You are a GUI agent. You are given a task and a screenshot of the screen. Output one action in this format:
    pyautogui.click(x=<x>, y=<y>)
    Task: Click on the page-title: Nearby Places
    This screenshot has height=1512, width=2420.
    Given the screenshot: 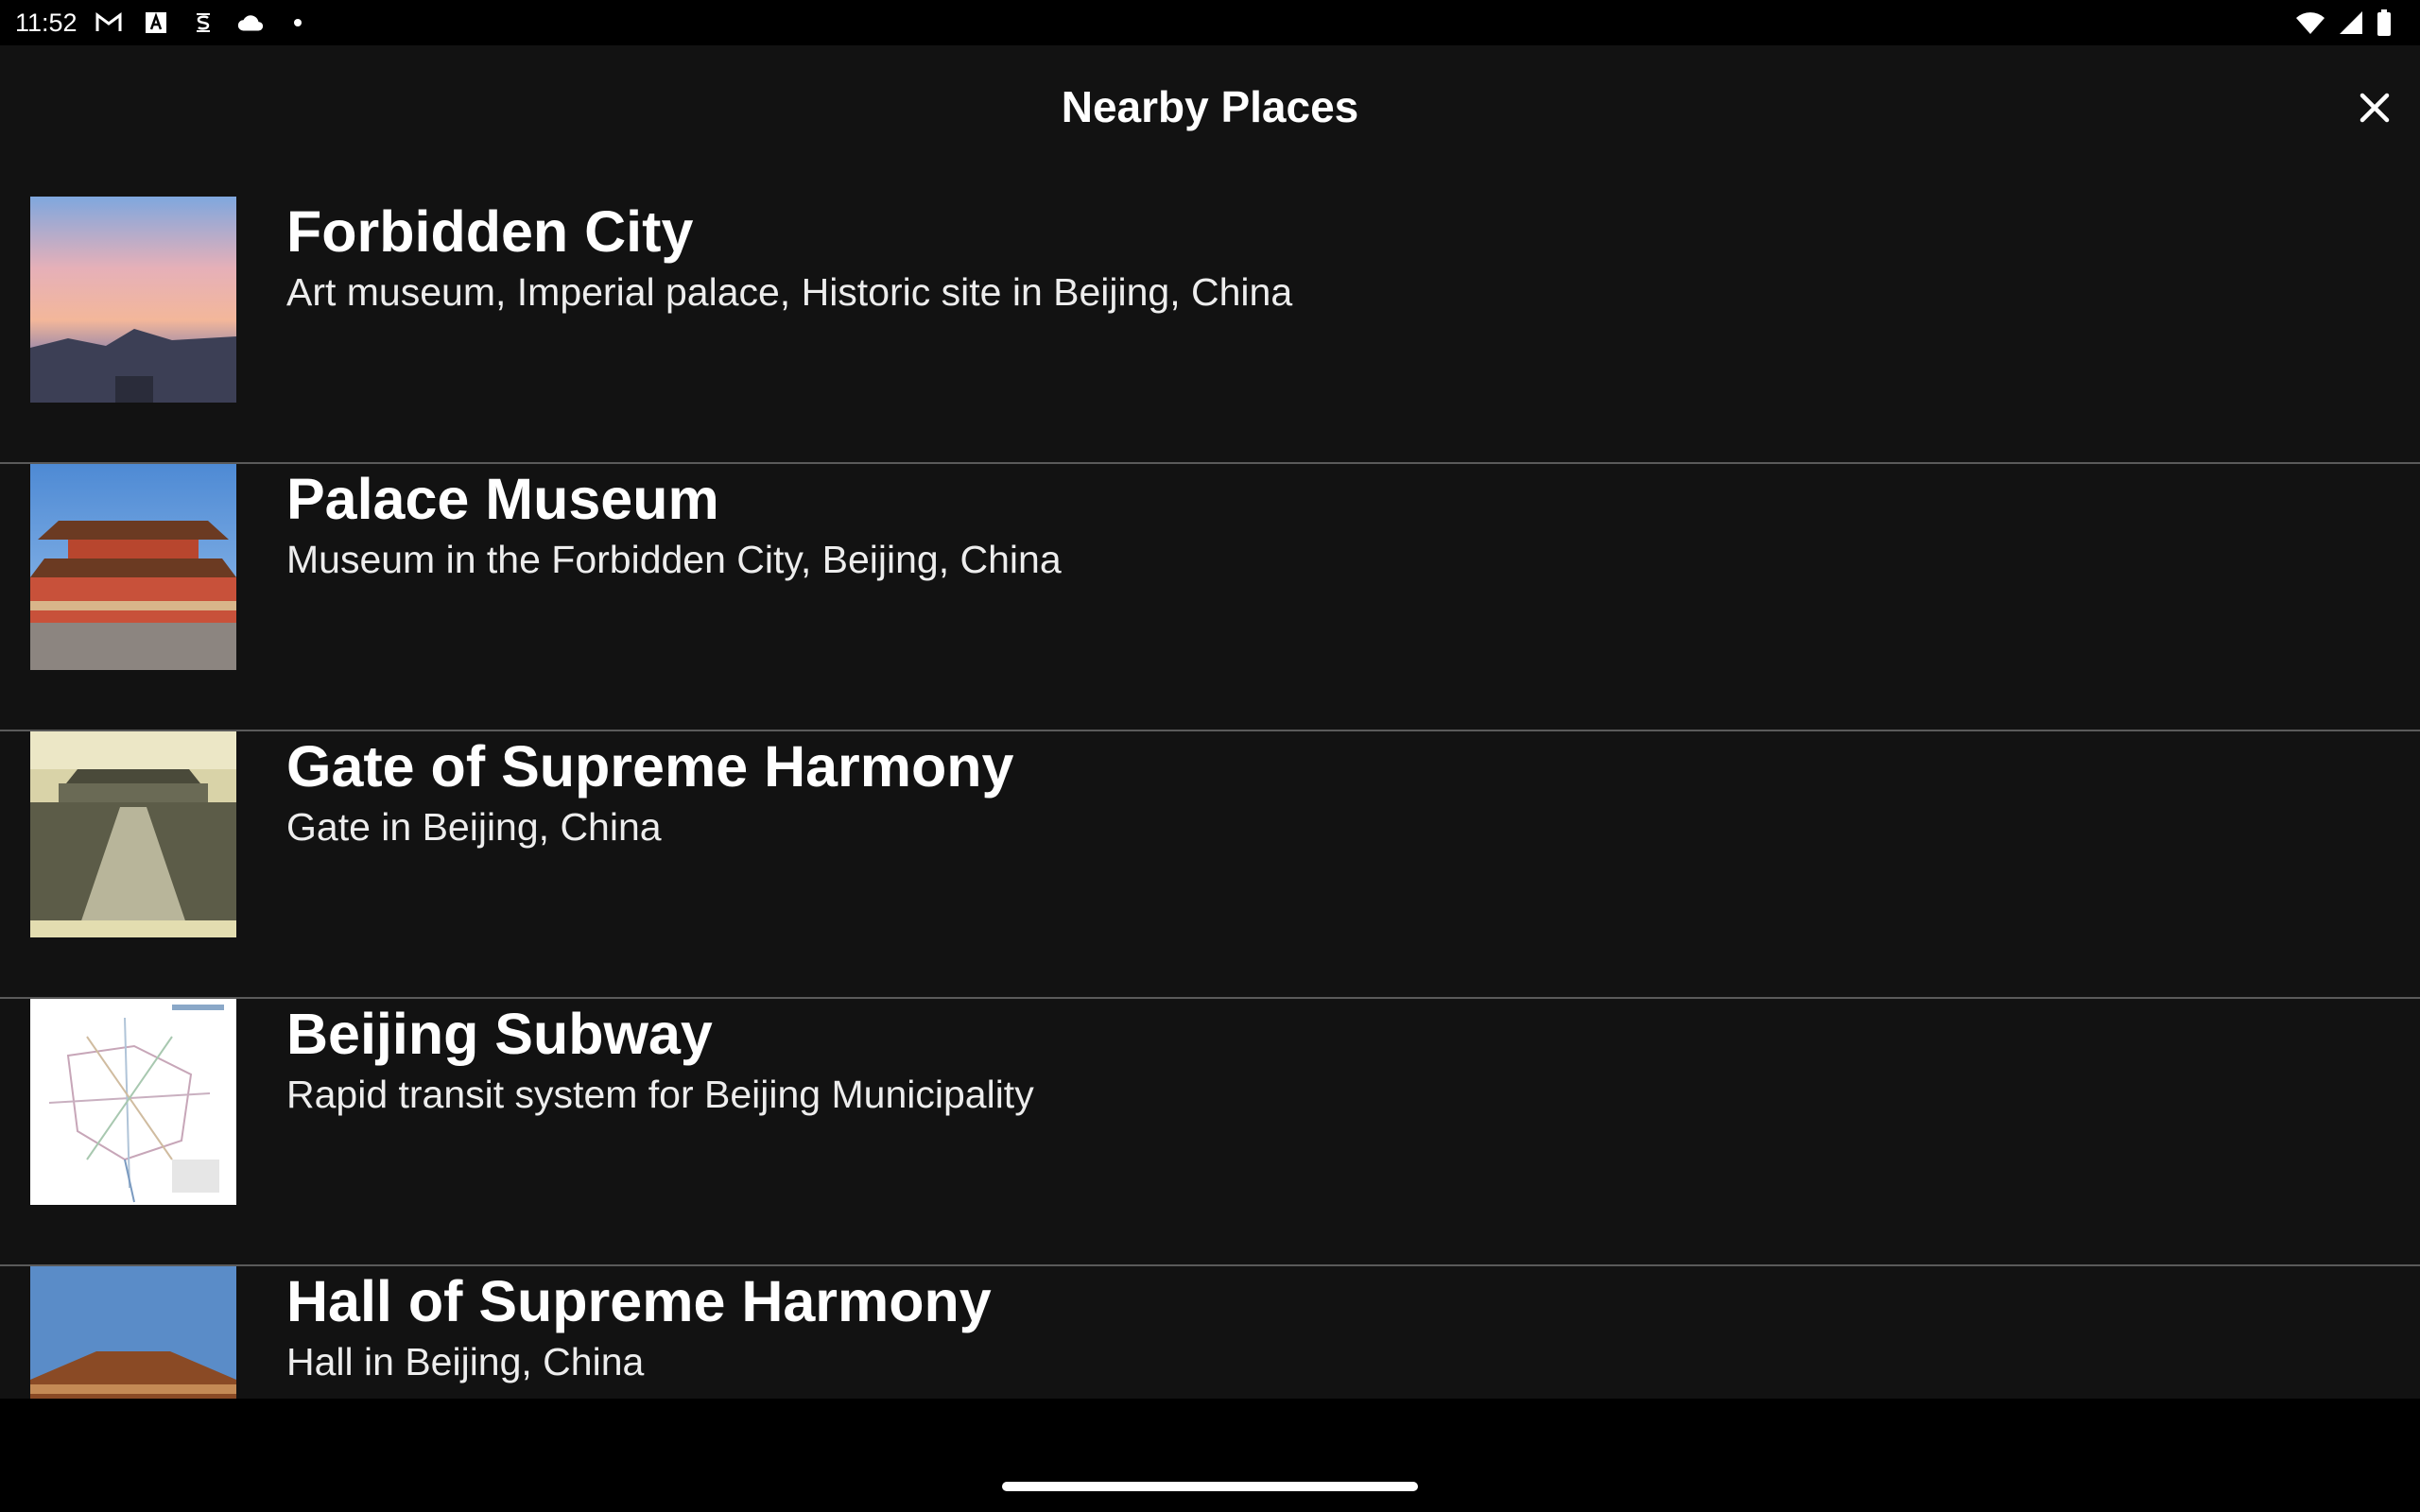 What is the action you would take?
    pyautogui.click(x=1210, y=106)
    